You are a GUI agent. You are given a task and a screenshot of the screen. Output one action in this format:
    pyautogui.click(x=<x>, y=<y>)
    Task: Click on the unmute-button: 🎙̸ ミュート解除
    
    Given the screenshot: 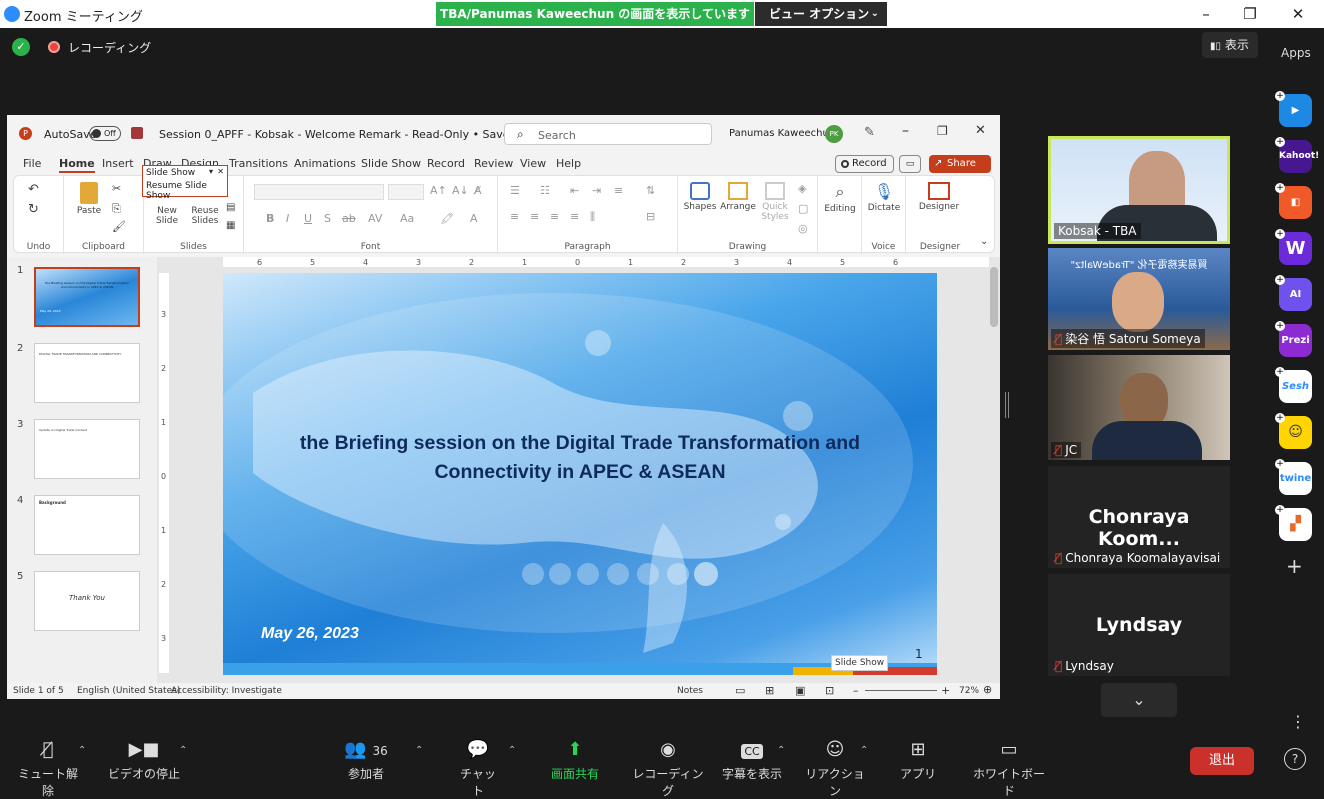 What is the action you would take?
    pyautogui.click(x=48, y=769)
    